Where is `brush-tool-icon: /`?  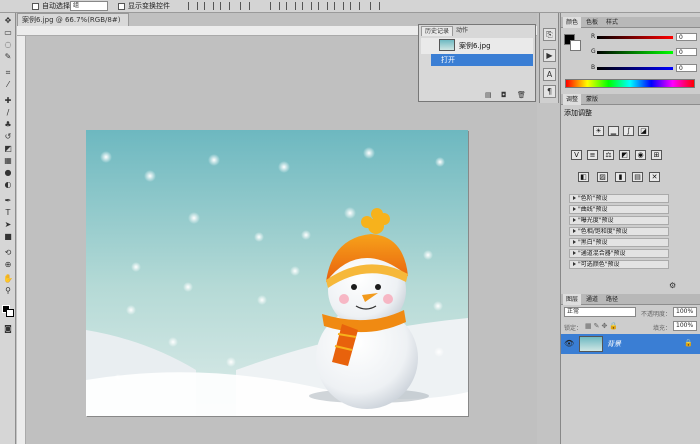
brush-tool-icon: / is located at coordinates (8, 113).